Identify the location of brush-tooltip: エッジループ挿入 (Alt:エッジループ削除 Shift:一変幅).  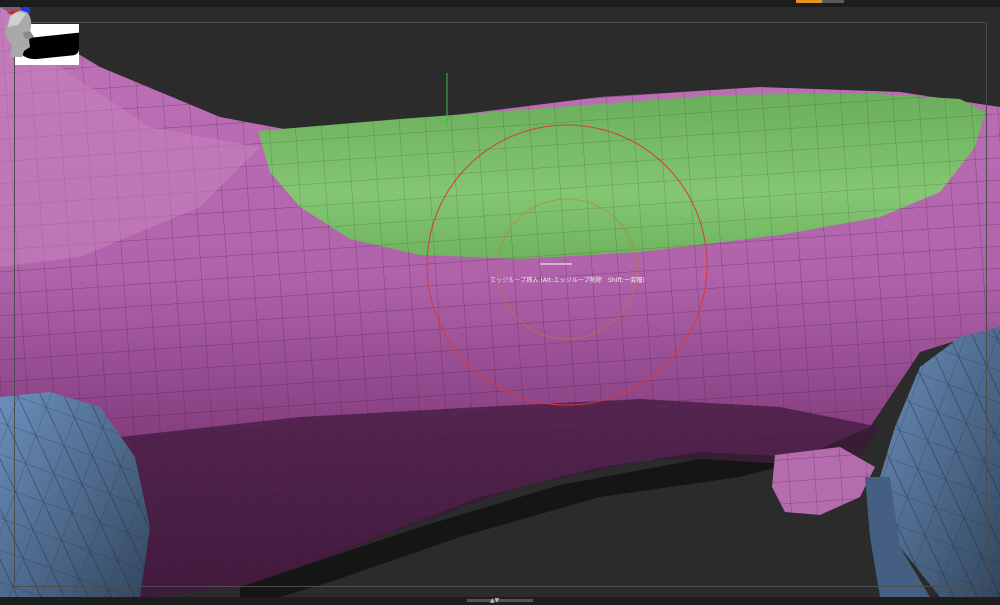
(567, 280).